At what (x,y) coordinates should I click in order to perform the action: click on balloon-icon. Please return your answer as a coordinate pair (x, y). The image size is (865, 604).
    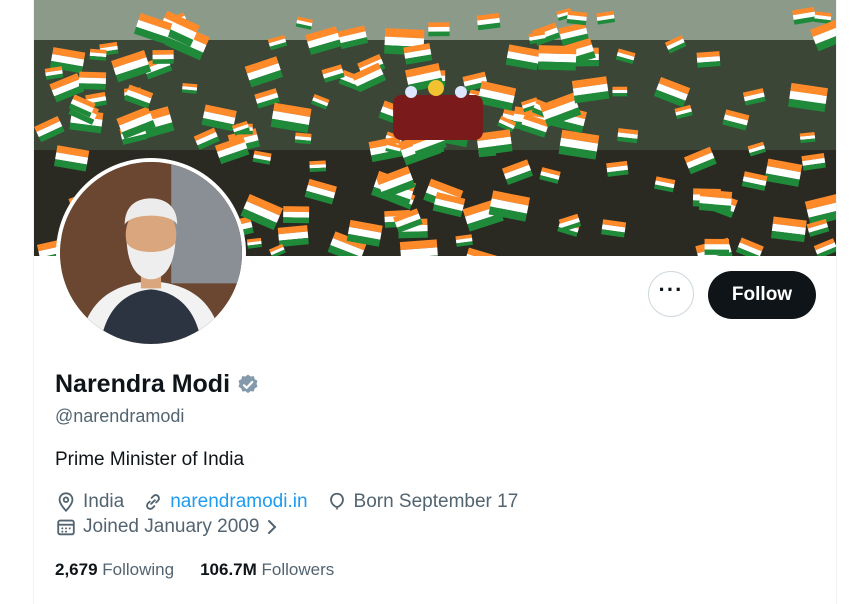
    Looking at the image, I should click on (336, 501).